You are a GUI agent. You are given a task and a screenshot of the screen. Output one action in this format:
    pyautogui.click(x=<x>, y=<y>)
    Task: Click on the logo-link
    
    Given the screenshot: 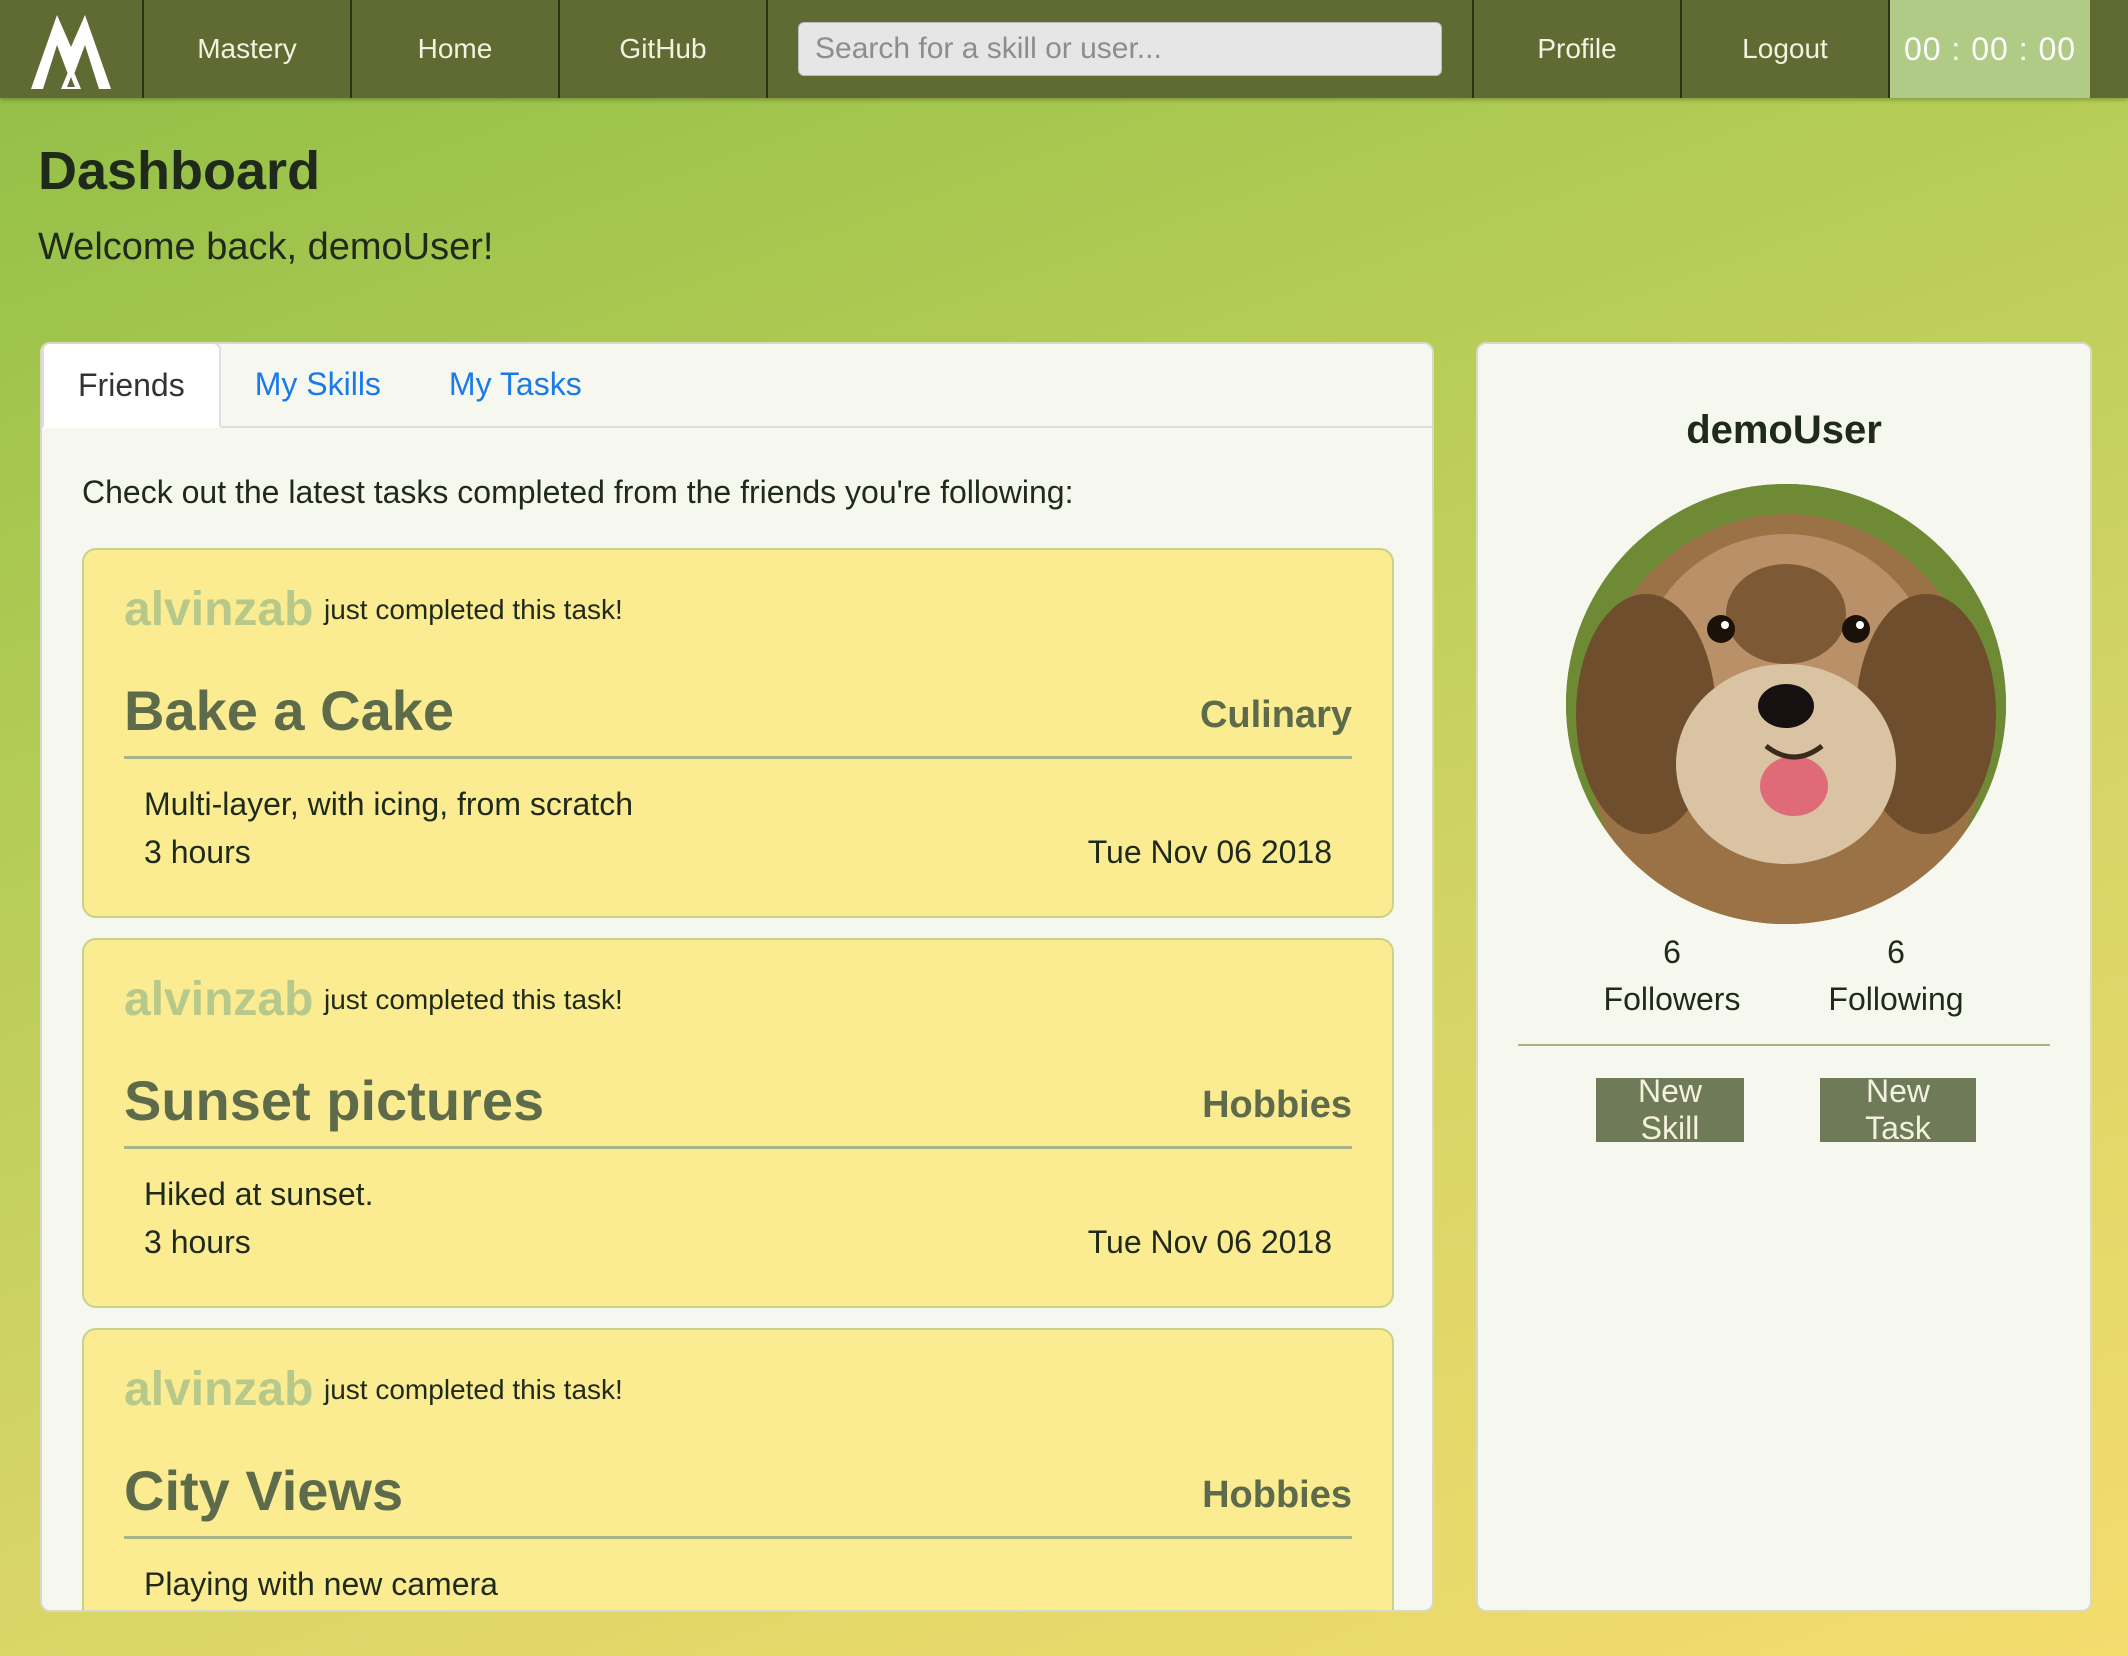 What is the action you would take?
    pyautogui.click(x=72, y=49)
    